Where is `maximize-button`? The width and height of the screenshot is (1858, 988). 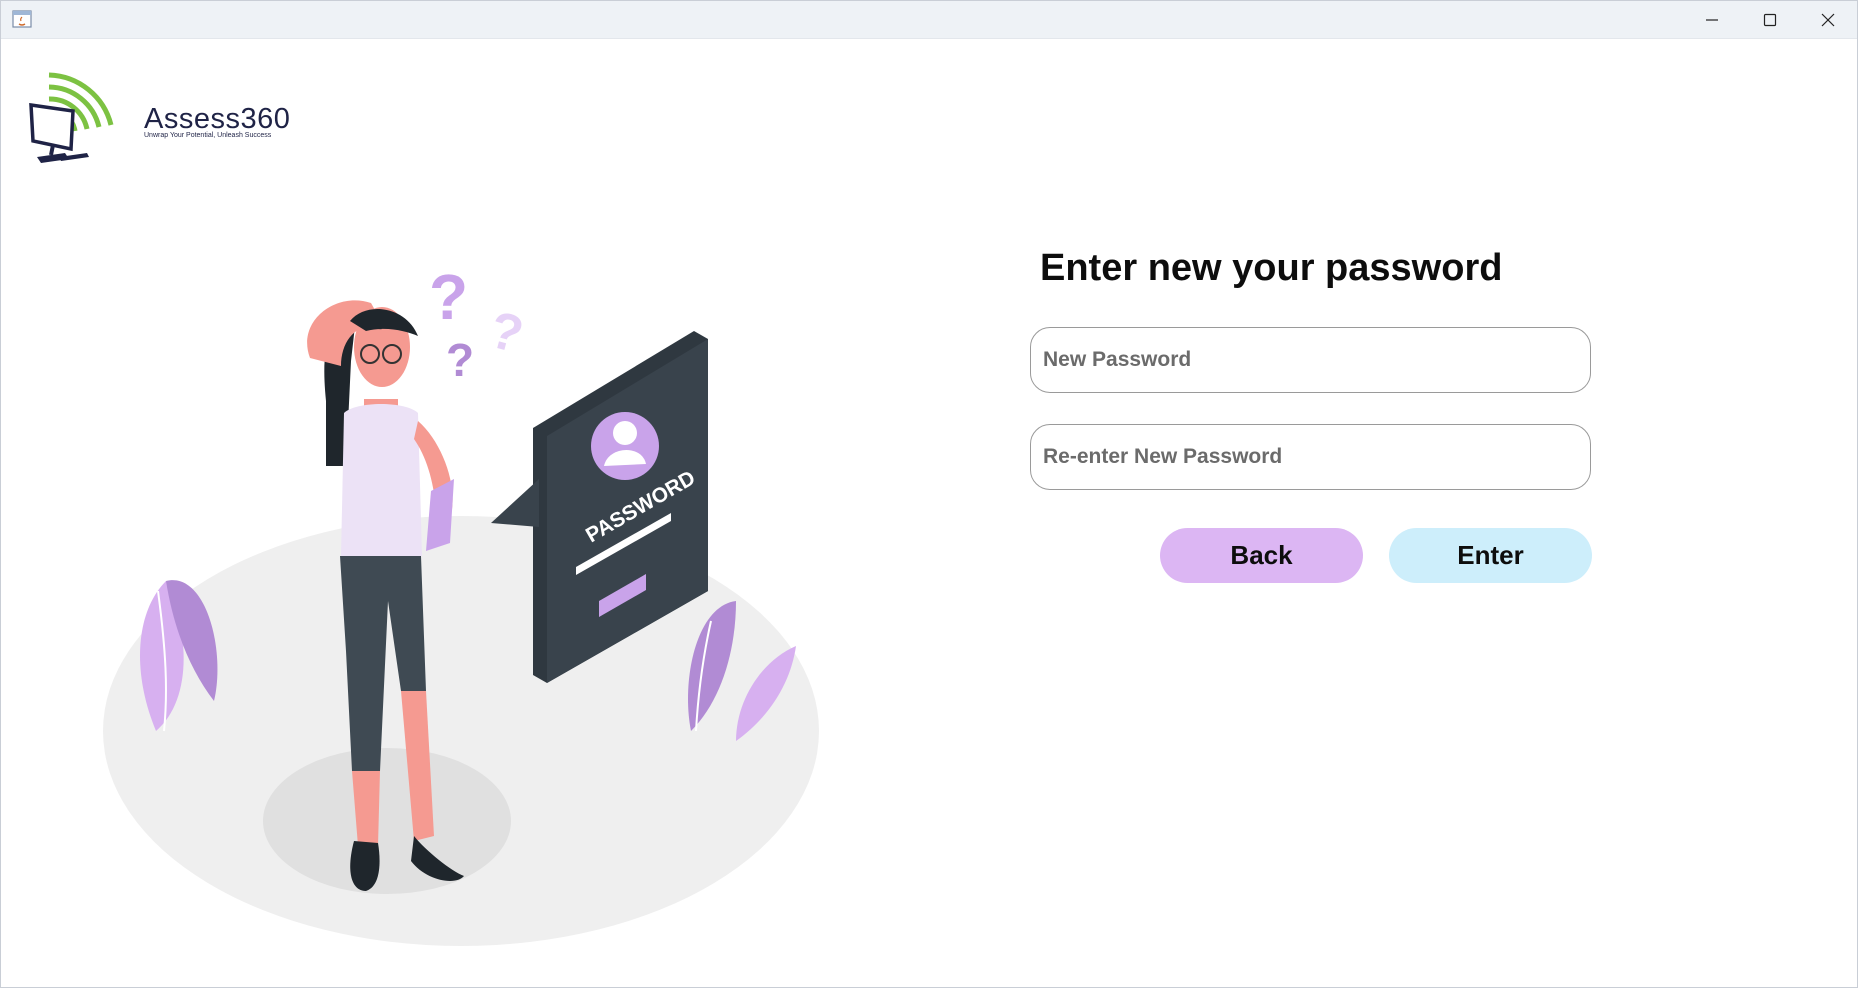 maximize-button is located at coordinates (1770, 19).